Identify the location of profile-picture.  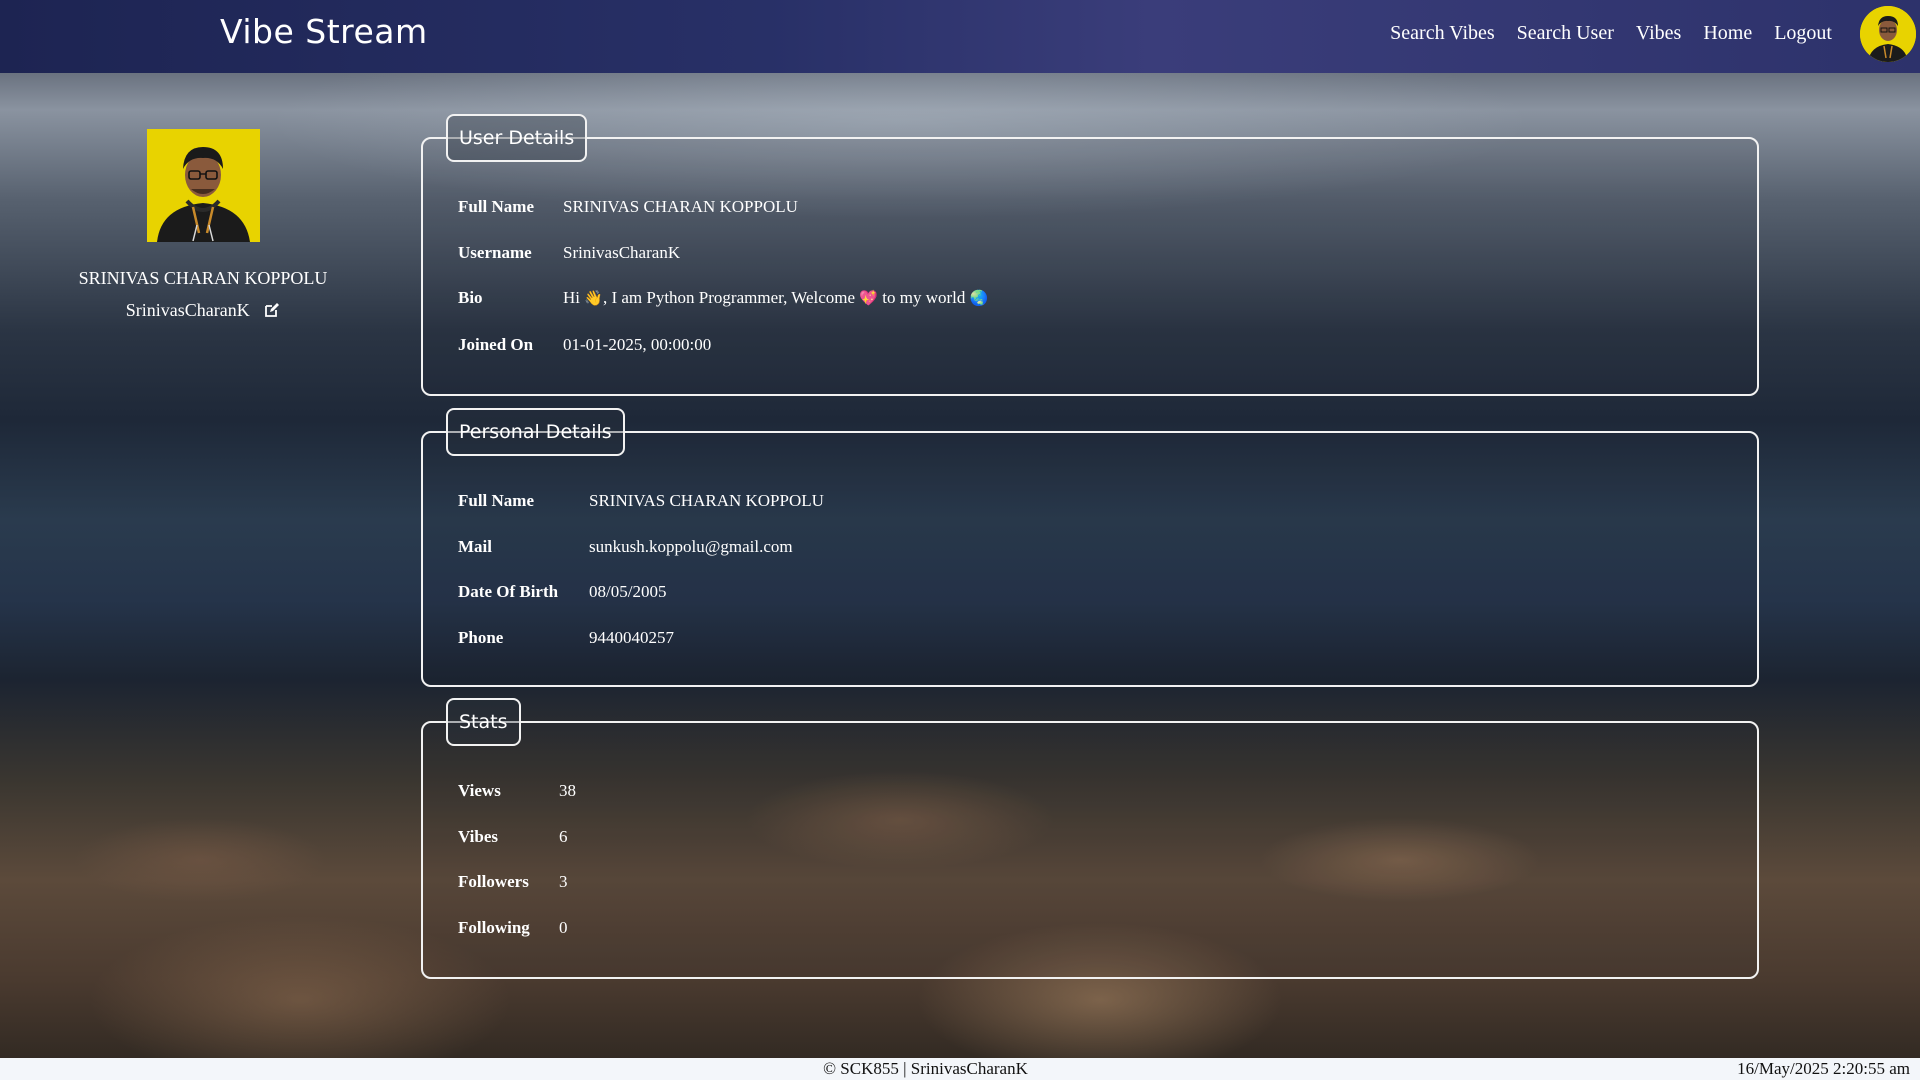
(203, 185).